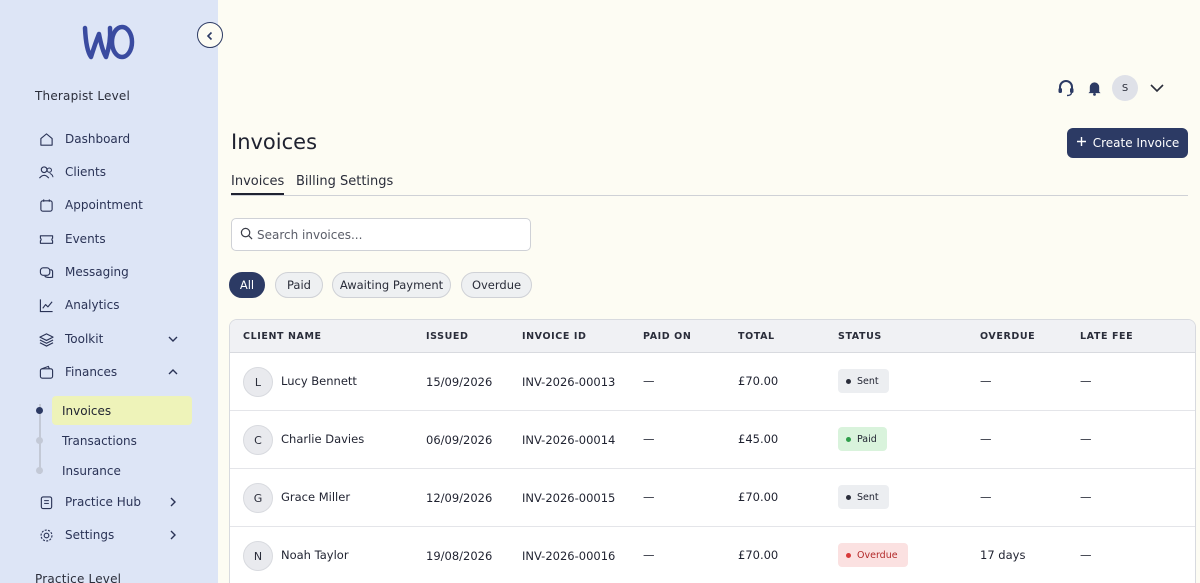 Image resolution: width=1200 pixels, height=583 pixels. Describe the element at coordinates (122, 440) in the screenshot. I see `sidebar-subitem-transactions: Transactions` at that location.